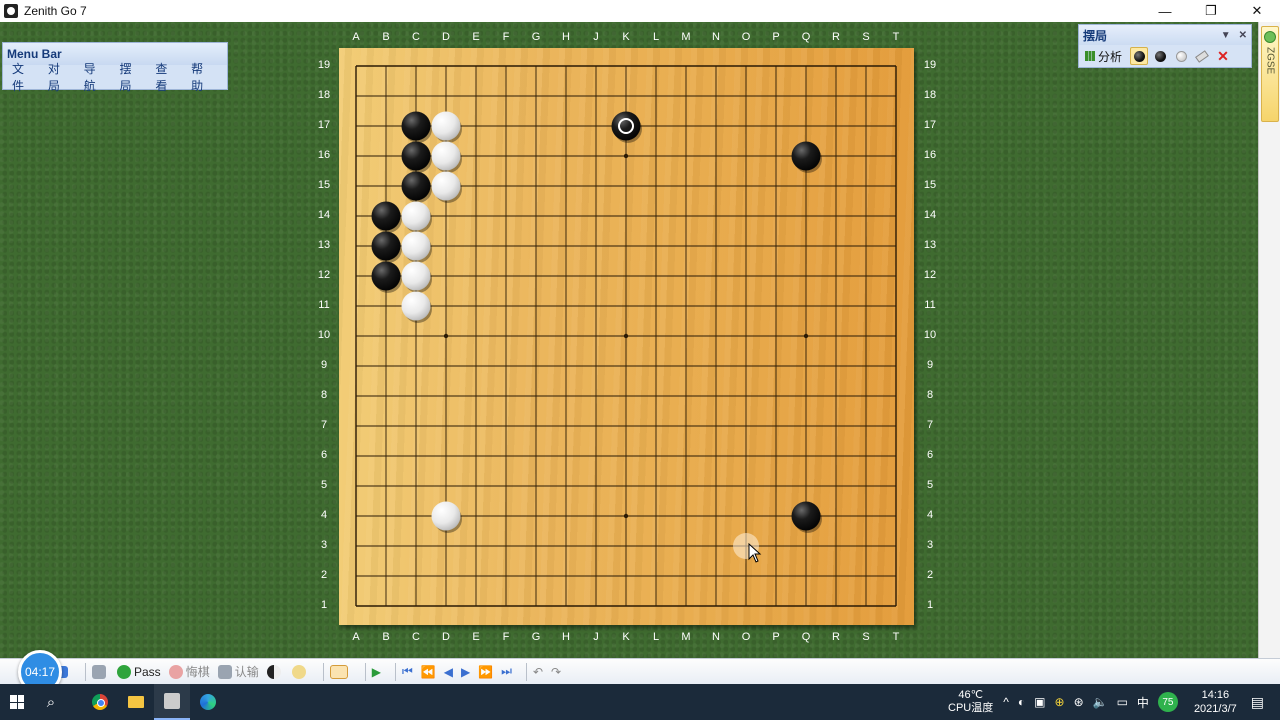 The width and height of the screenshot is (1280, 720). Describe the element at coordinates (1257, 11) in the screenshot. I see `close-button: ✕` at that location.